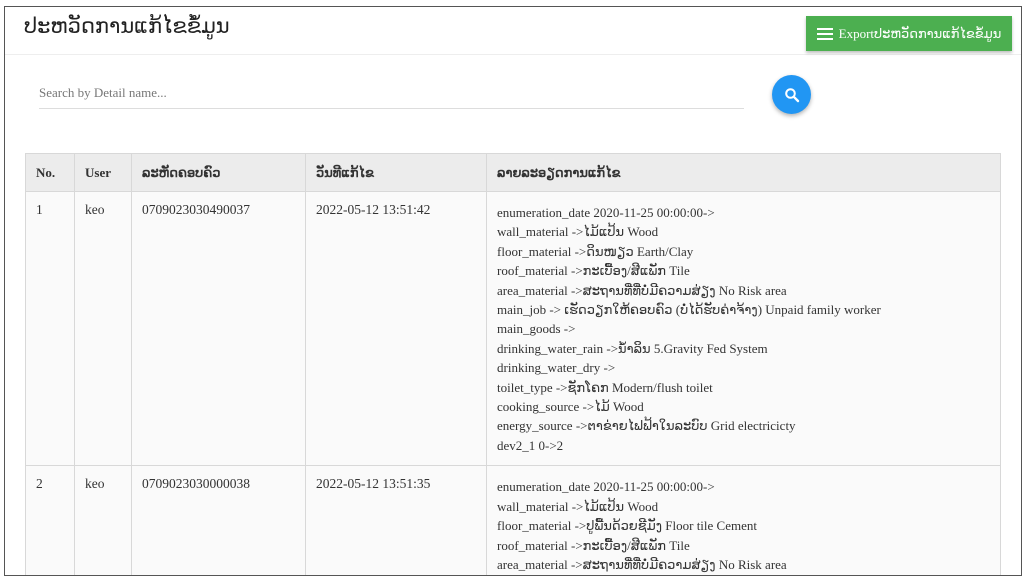 Image resolution: width=1025 pixels, height=579 pixels. What do you see at coordinates (218, 328) in the screenshot?
I see `row-family-code: 0709023030490037` at bounding box center [218, 328].